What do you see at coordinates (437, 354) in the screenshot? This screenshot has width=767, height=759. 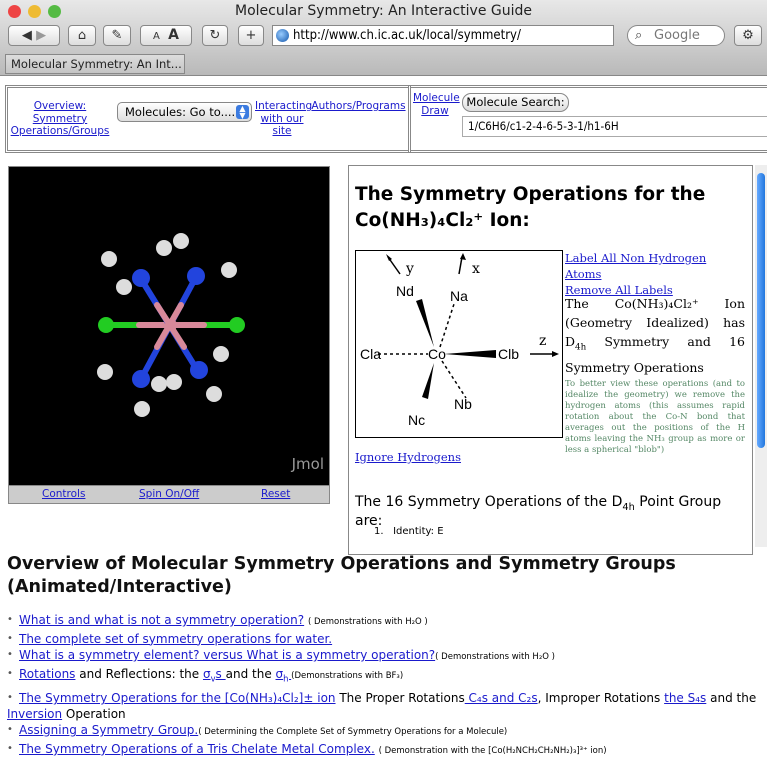 I see `svg-text: Co` at bounding box center [437, 354].